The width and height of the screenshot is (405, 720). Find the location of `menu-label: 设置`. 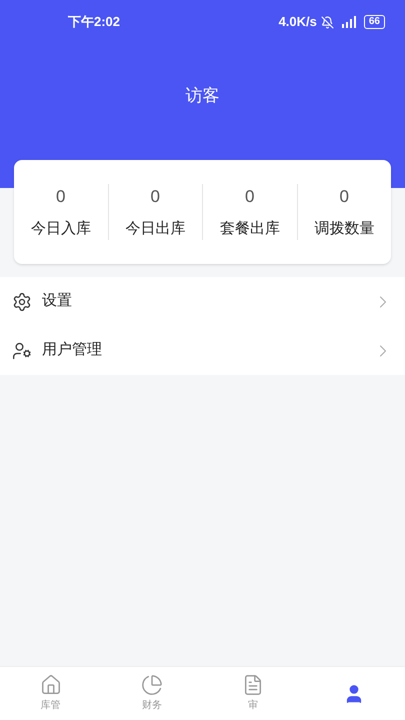

menu-label: 设置 is located at coordinates (57, 301).